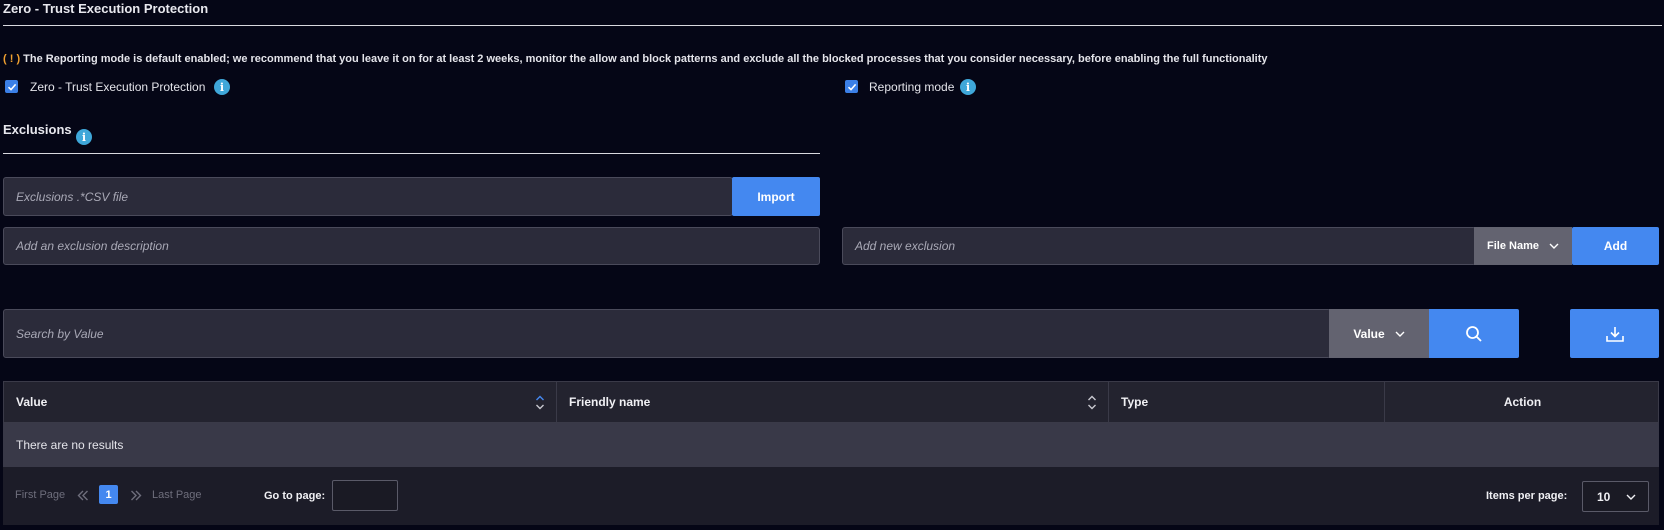 The width and height of the screenshot is (1664, 530). What do you see at coordinates (1135, 402) in the screenshot?
I see `column-header-type: Type` at bounding box center [1135, 402].